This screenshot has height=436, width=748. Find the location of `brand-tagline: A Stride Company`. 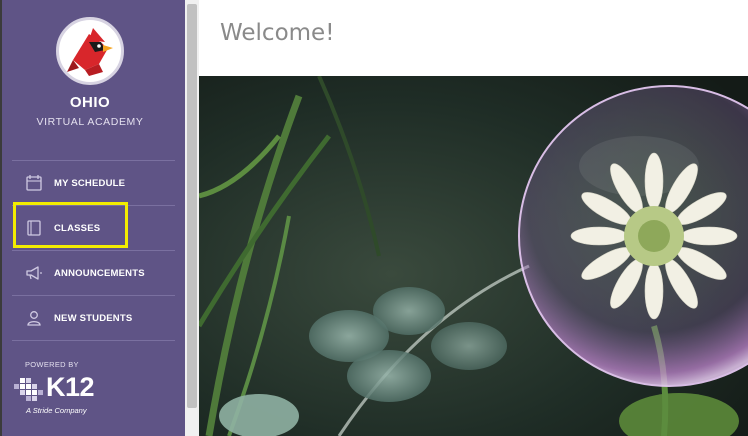

brand-tagline: A Stride Company is located at coordinates (56, 410).